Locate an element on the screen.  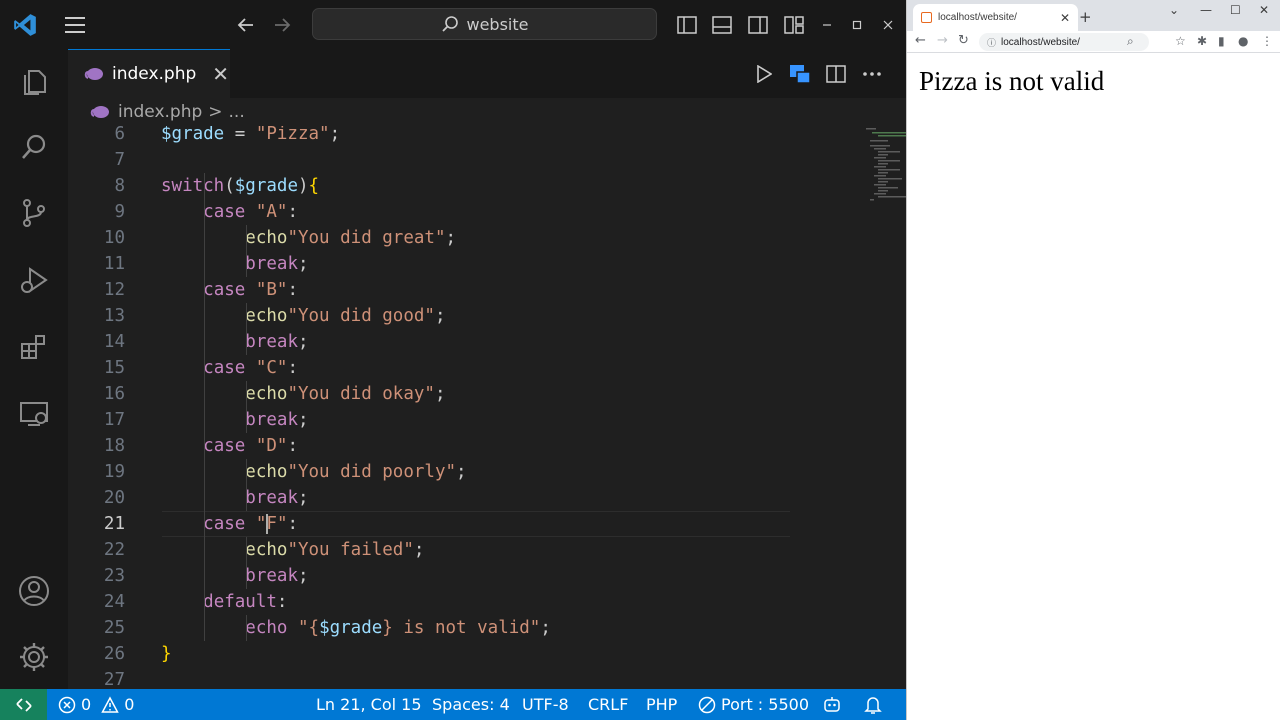
code-line: 24 default: is located at coordinates (429, 602).